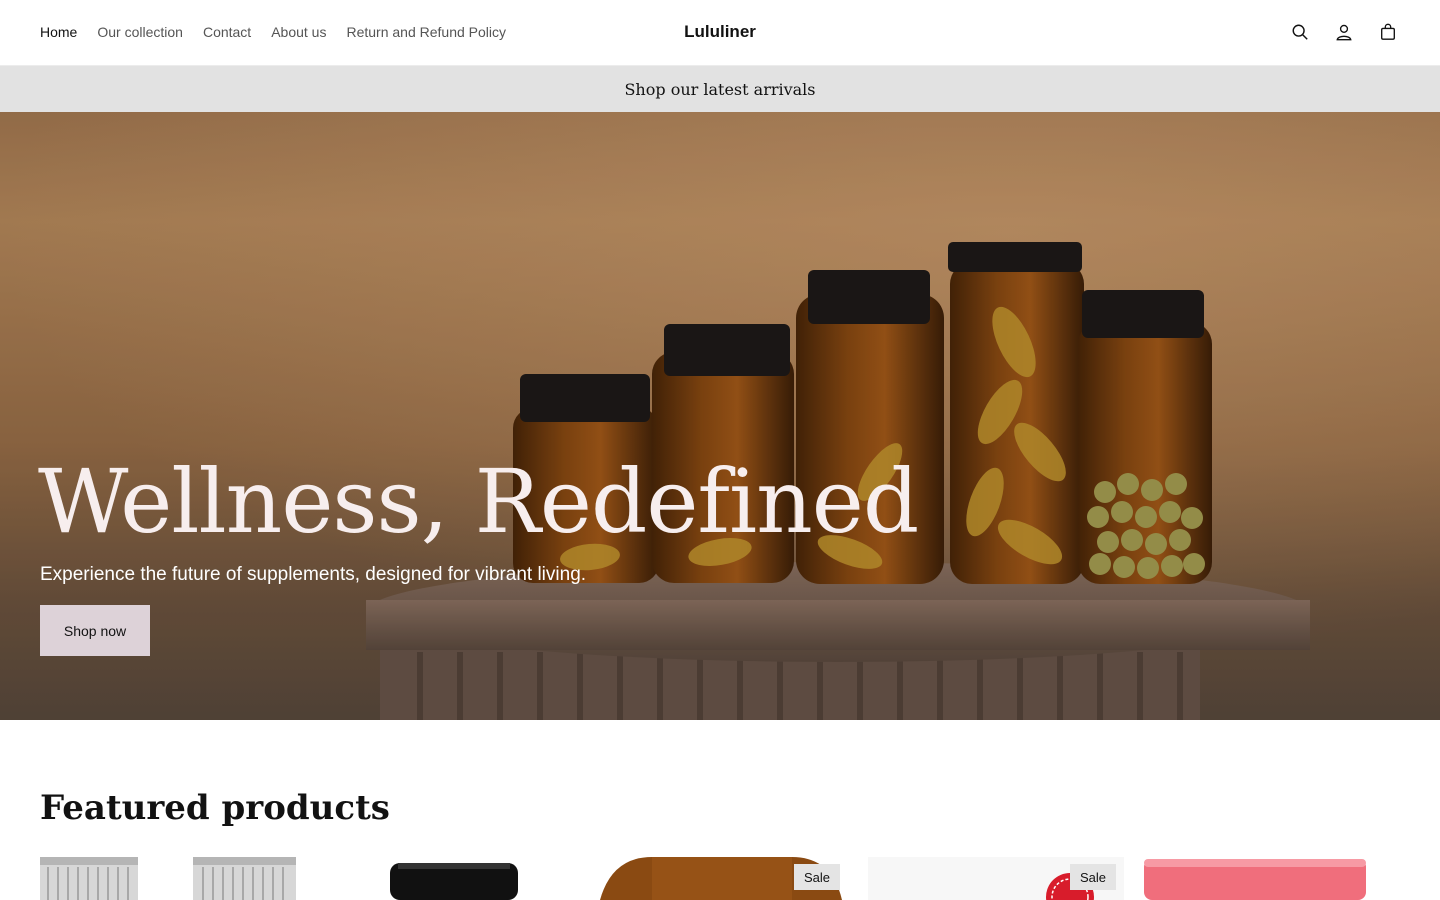 This screenshot has height=900, width=1440. What do you see at coordinates (227, 32) in the screenshot?
I see `nav-contact: Contact` at bounding box center [227, 32].